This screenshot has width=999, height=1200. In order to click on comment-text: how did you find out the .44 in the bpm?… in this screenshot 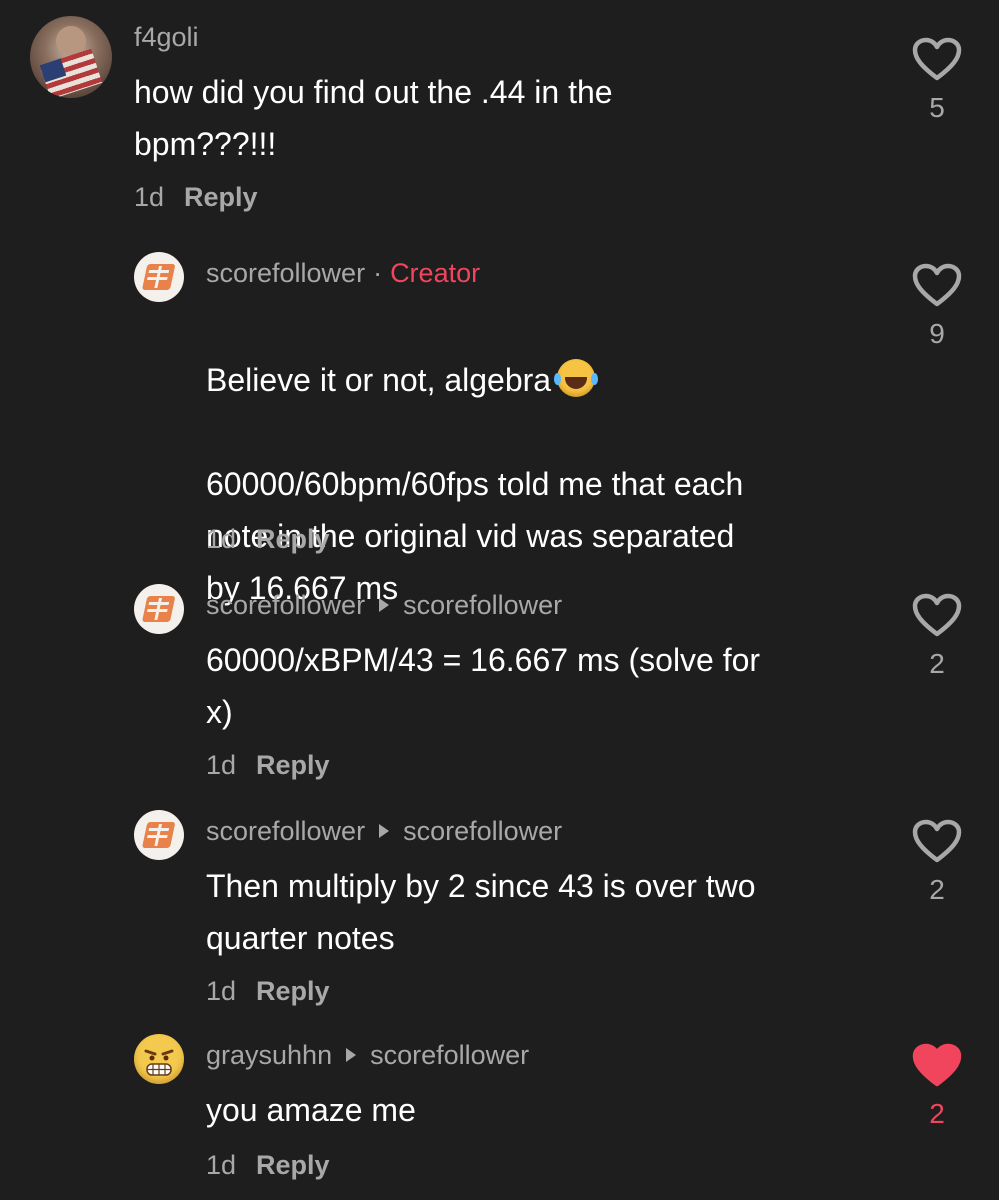, I will do `click(373, 118)`.